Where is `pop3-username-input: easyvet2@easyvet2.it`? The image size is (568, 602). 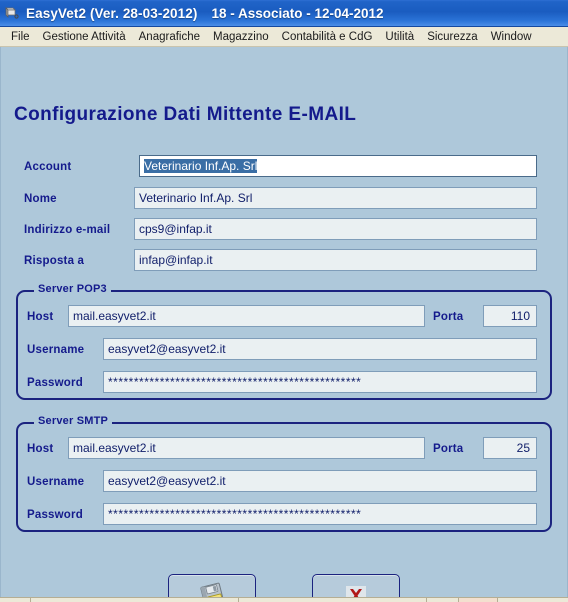 pop3-username-input: easyvet2@easyvet2.it is located at coordinates (320, 349).